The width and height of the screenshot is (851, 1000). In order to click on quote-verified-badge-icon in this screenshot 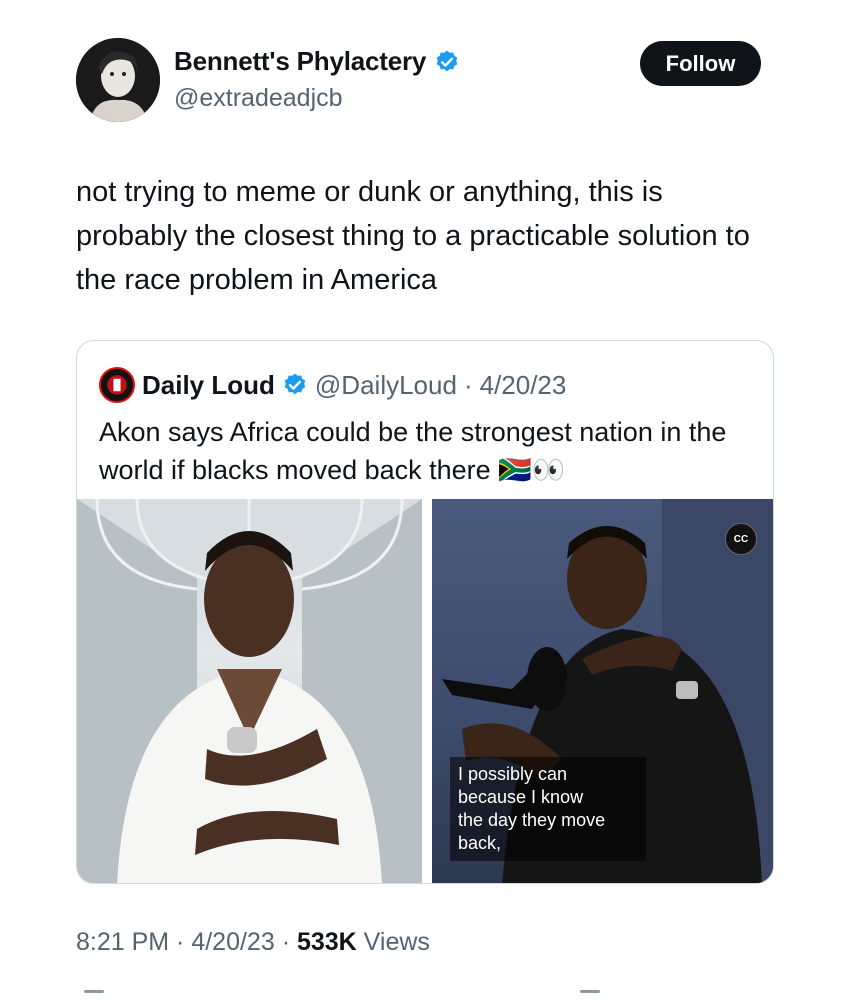, I will do `click(295, 384)`.